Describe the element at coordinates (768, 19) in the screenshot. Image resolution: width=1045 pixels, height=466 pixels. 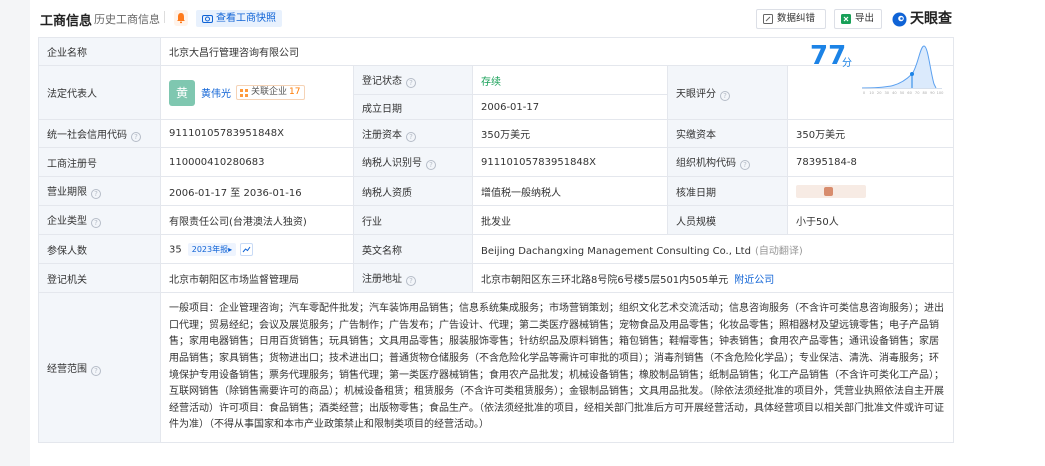
I see `edit-icon` at that location.